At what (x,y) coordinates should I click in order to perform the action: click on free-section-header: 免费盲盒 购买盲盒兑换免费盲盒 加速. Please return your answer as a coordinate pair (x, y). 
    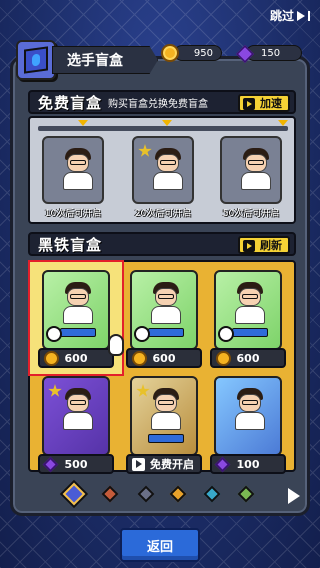
    Looking at the image, I should click on (162, 102).